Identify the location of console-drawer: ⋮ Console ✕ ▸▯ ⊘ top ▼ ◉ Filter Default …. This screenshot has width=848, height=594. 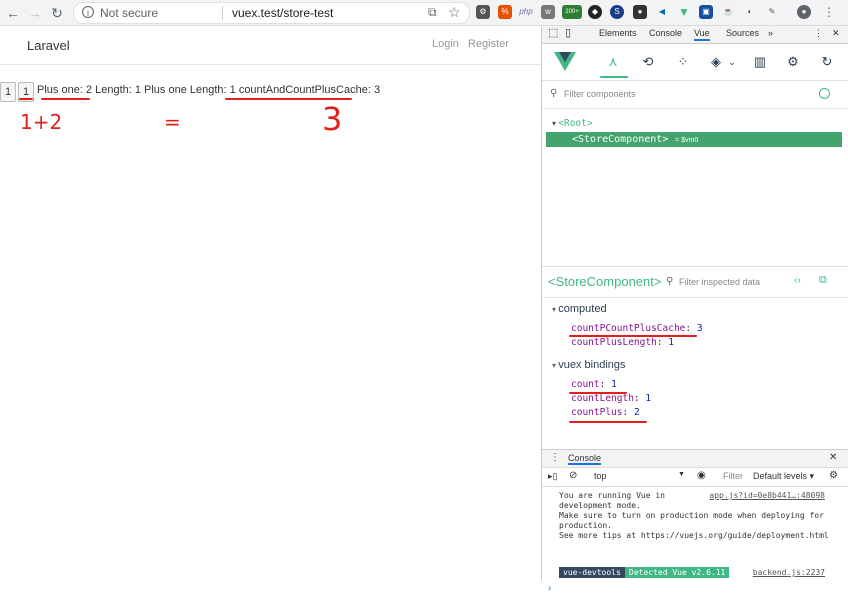
(695, 521).